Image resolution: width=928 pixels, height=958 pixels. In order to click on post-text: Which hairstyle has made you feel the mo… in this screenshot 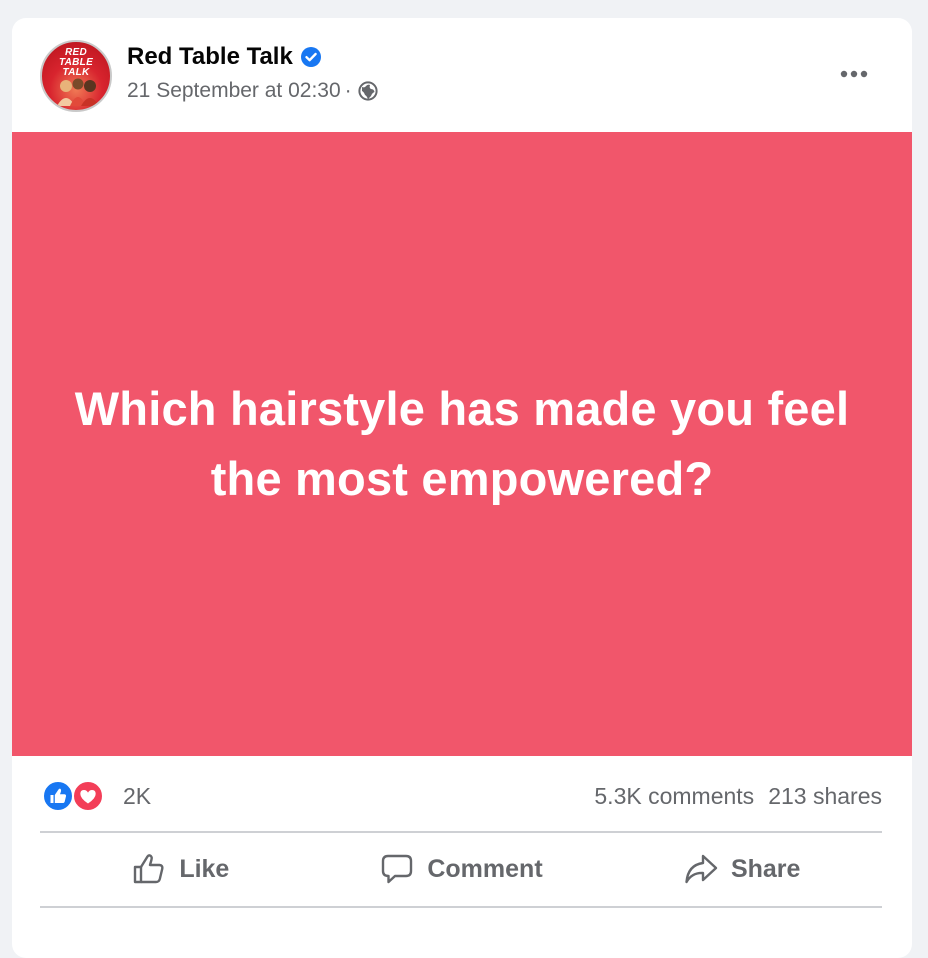, I will do `click(462, 443)`.